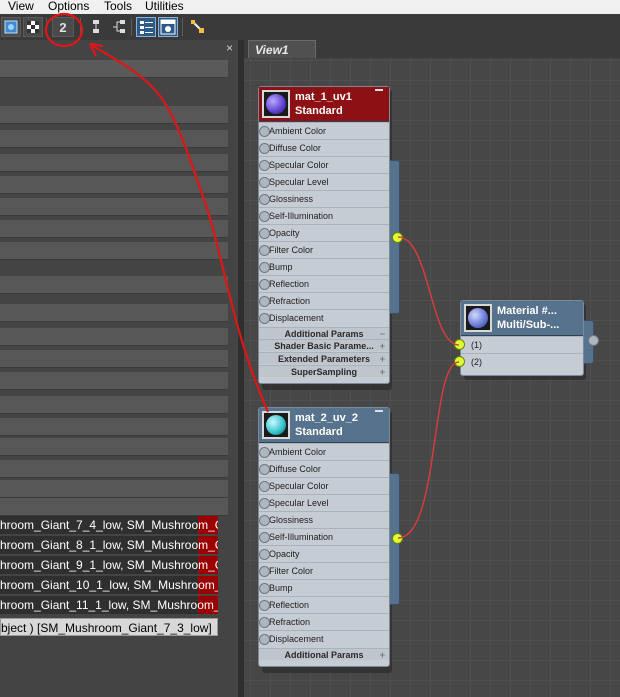  What do you see at coordinates (21, 7) in the screenshot?
I see `menu-view: View` at bounding box center [21, 7].